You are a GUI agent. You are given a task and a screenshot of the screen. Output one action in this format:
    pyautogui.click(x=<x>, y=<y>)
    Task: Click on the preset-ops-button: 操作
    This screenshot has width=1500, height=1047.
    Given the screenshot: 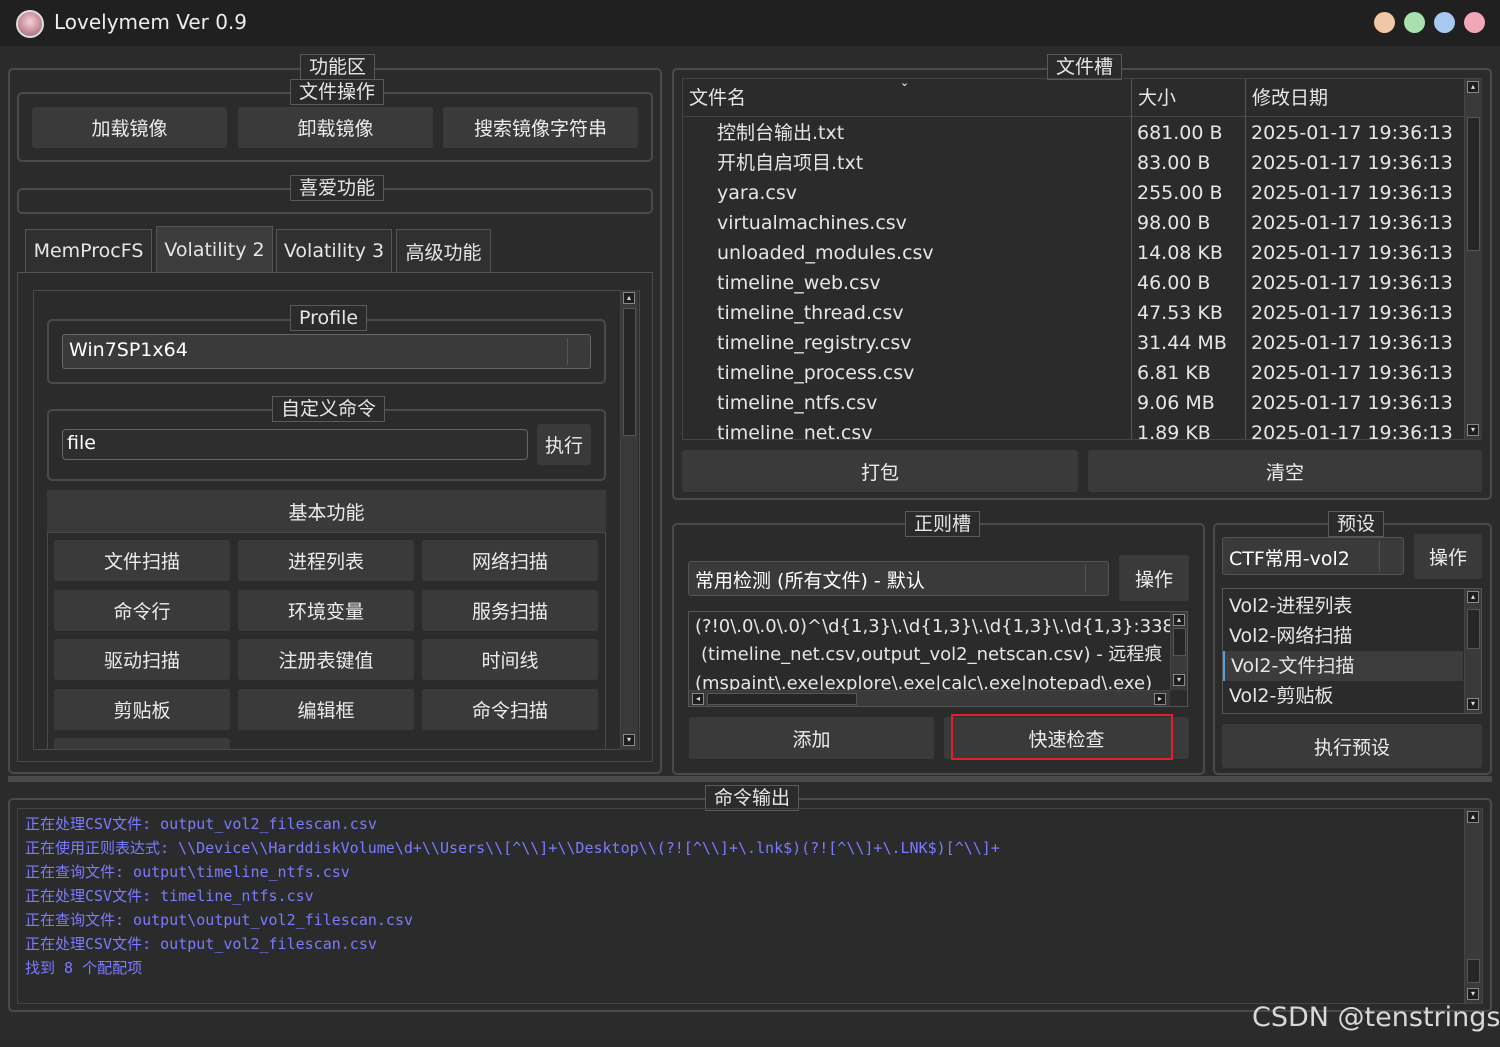 What is the action you would take?
    pyautogui.click(x=1448, y=556)
    